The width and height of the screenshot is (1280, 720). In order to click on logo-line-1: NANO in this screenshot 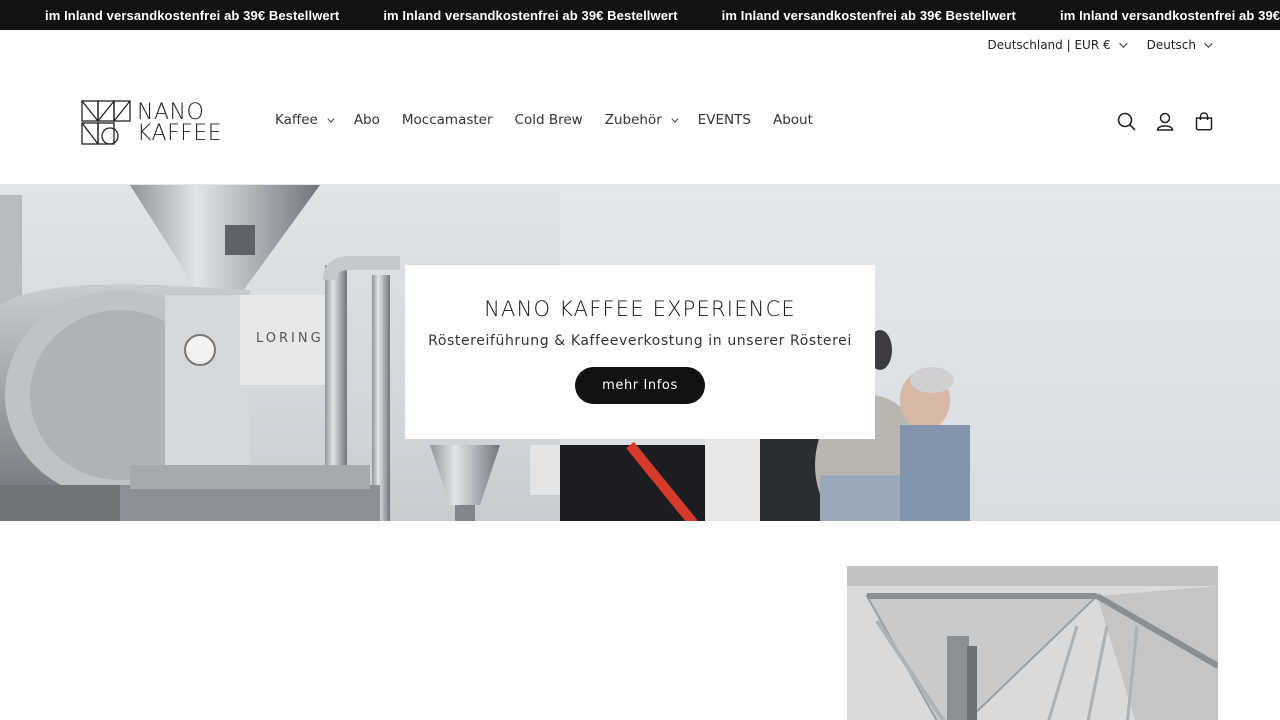, I will do `click(171, 112)`.